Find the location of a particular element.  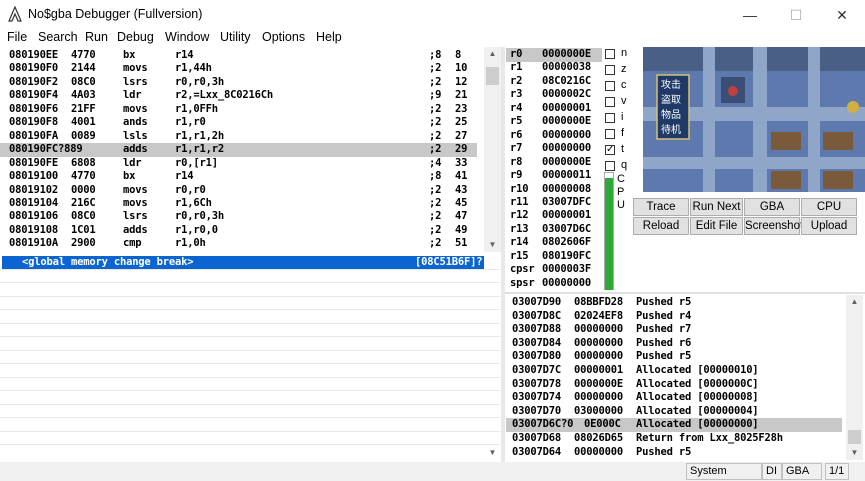

minimize-button: — is located at coordinates (750, 15).